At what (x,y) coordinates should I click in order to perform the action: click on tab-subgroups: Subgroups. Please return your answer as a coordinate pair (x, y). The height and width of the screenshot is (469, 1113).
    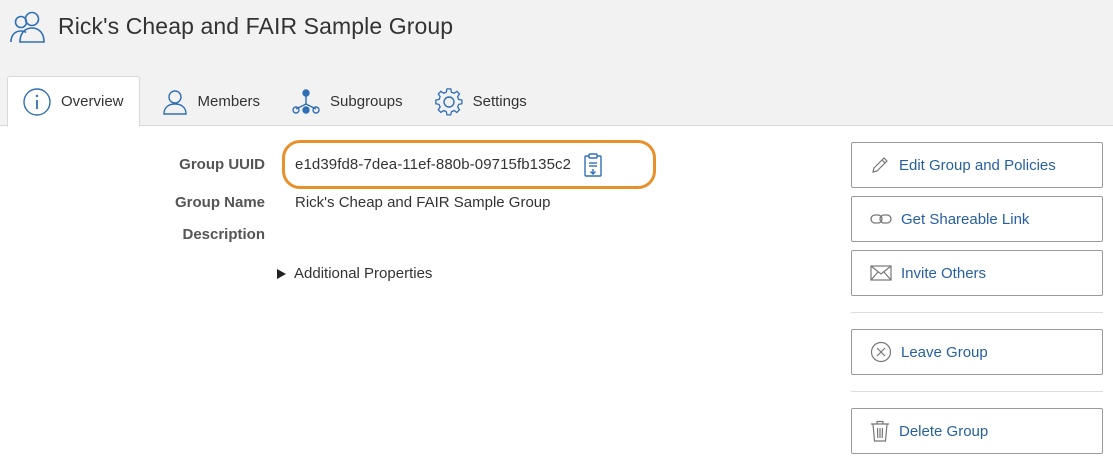
    Looking at the image, I should click on (347, 101).